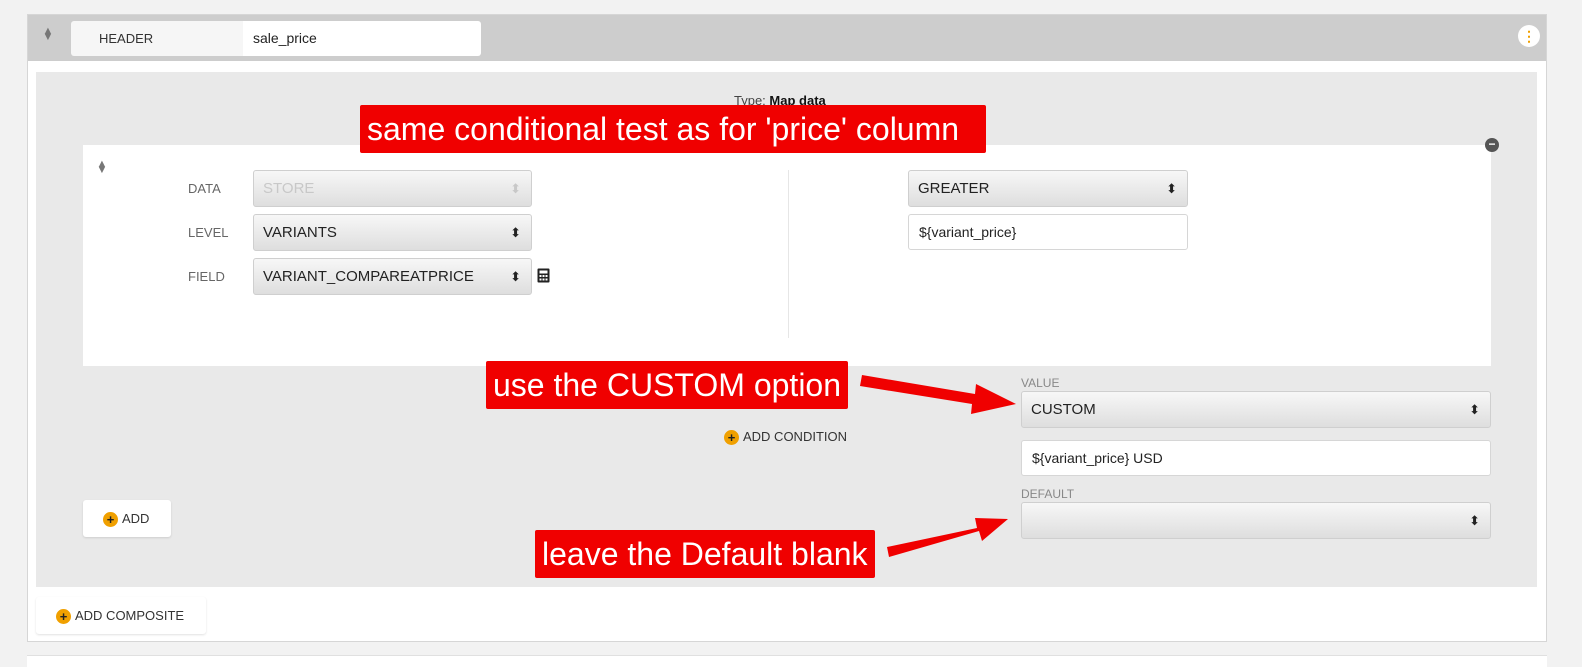 This screenshot has height=667, width=1582. What do you see at coordinates (947, 537) in the screenshot?
I see `arrow-to-default-select` at bounding box center [947, 537].